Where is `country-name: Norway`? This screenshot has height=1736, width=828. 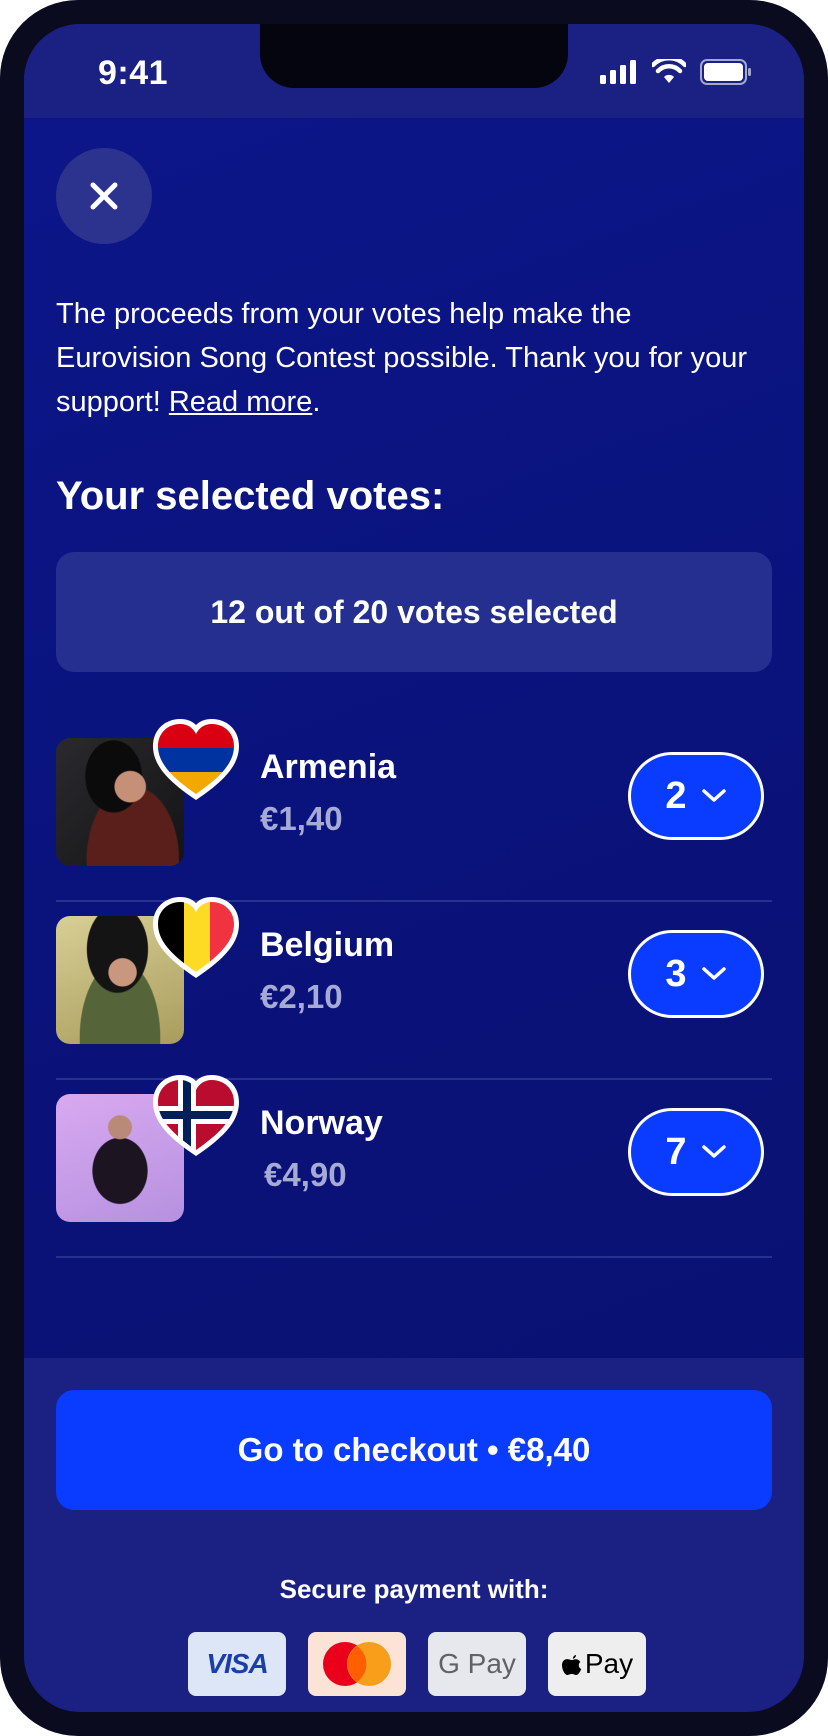
country-name: Norway is located at coordinates (321, 1123).